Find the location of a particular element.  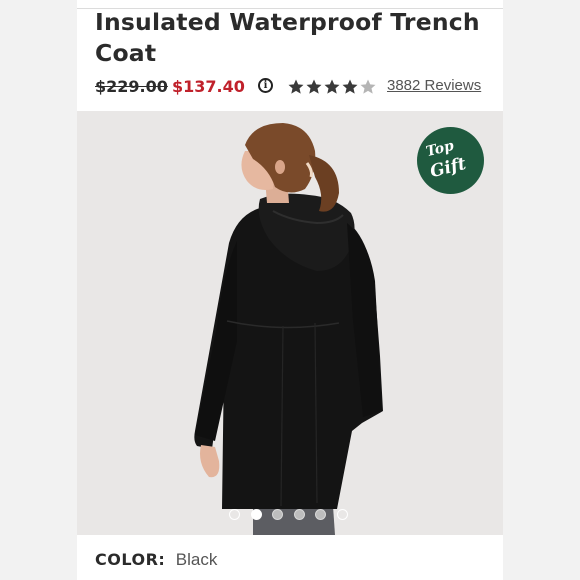

rating-stars is located at coordinates (332, 87).